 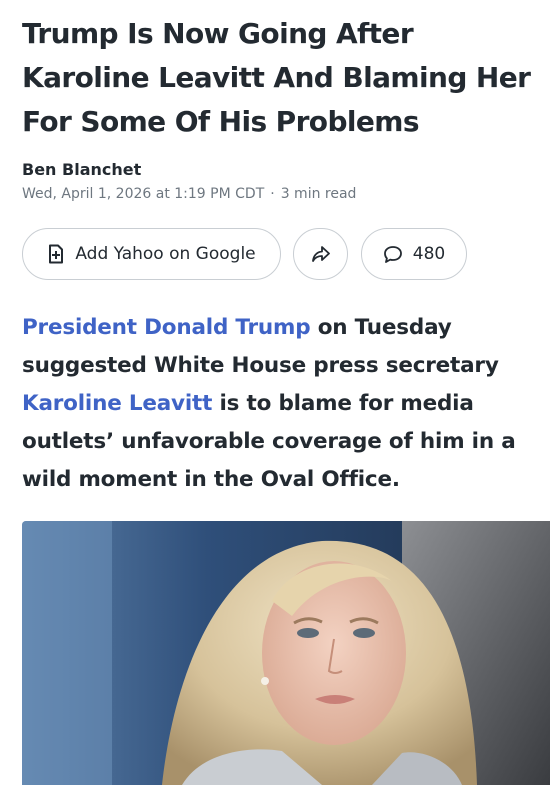 I want to click on speech-bubble-icon, so click(x=393, y=254).